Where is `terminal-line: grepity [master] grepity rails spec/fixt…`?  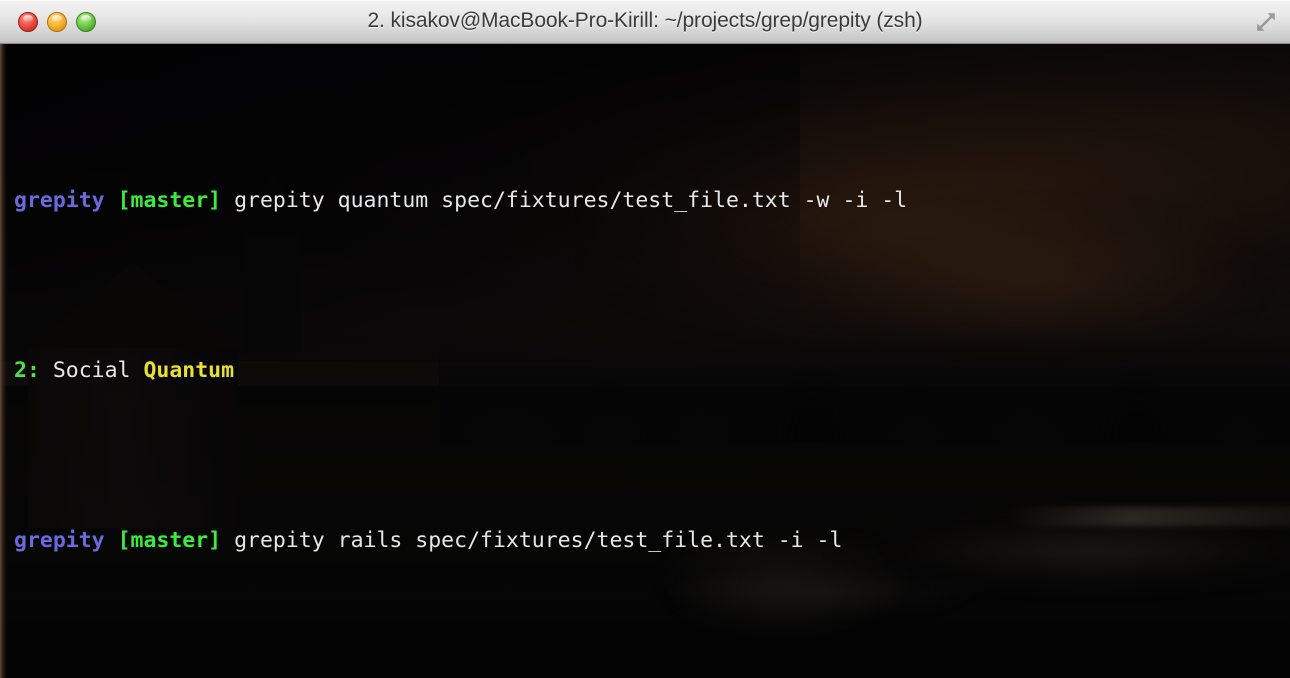
terminal-line: grepity [master] grepity rails spec/fixt… is located at coordinates (652, 541).